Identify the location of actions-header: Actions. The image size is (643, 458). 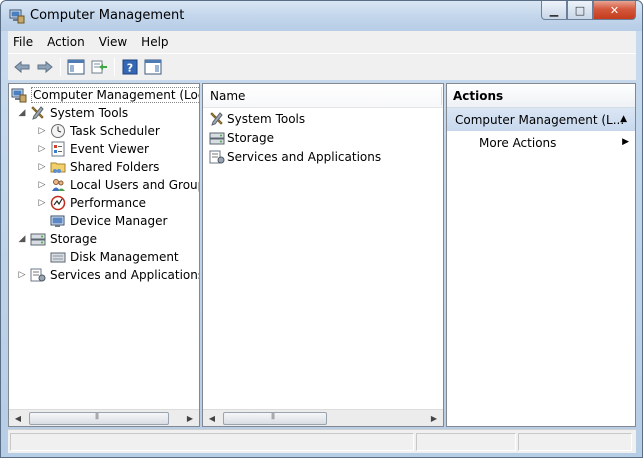
(541, 96).